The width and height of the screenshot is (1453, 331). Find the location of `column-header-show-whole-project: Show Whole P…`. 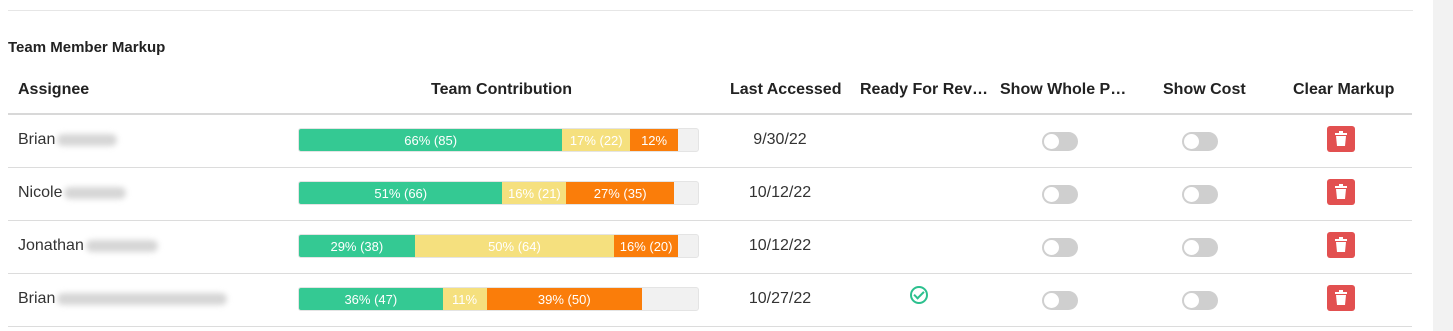

column-header-show-whole-project: Show Whole P… is located at coordinates (1063, 90).